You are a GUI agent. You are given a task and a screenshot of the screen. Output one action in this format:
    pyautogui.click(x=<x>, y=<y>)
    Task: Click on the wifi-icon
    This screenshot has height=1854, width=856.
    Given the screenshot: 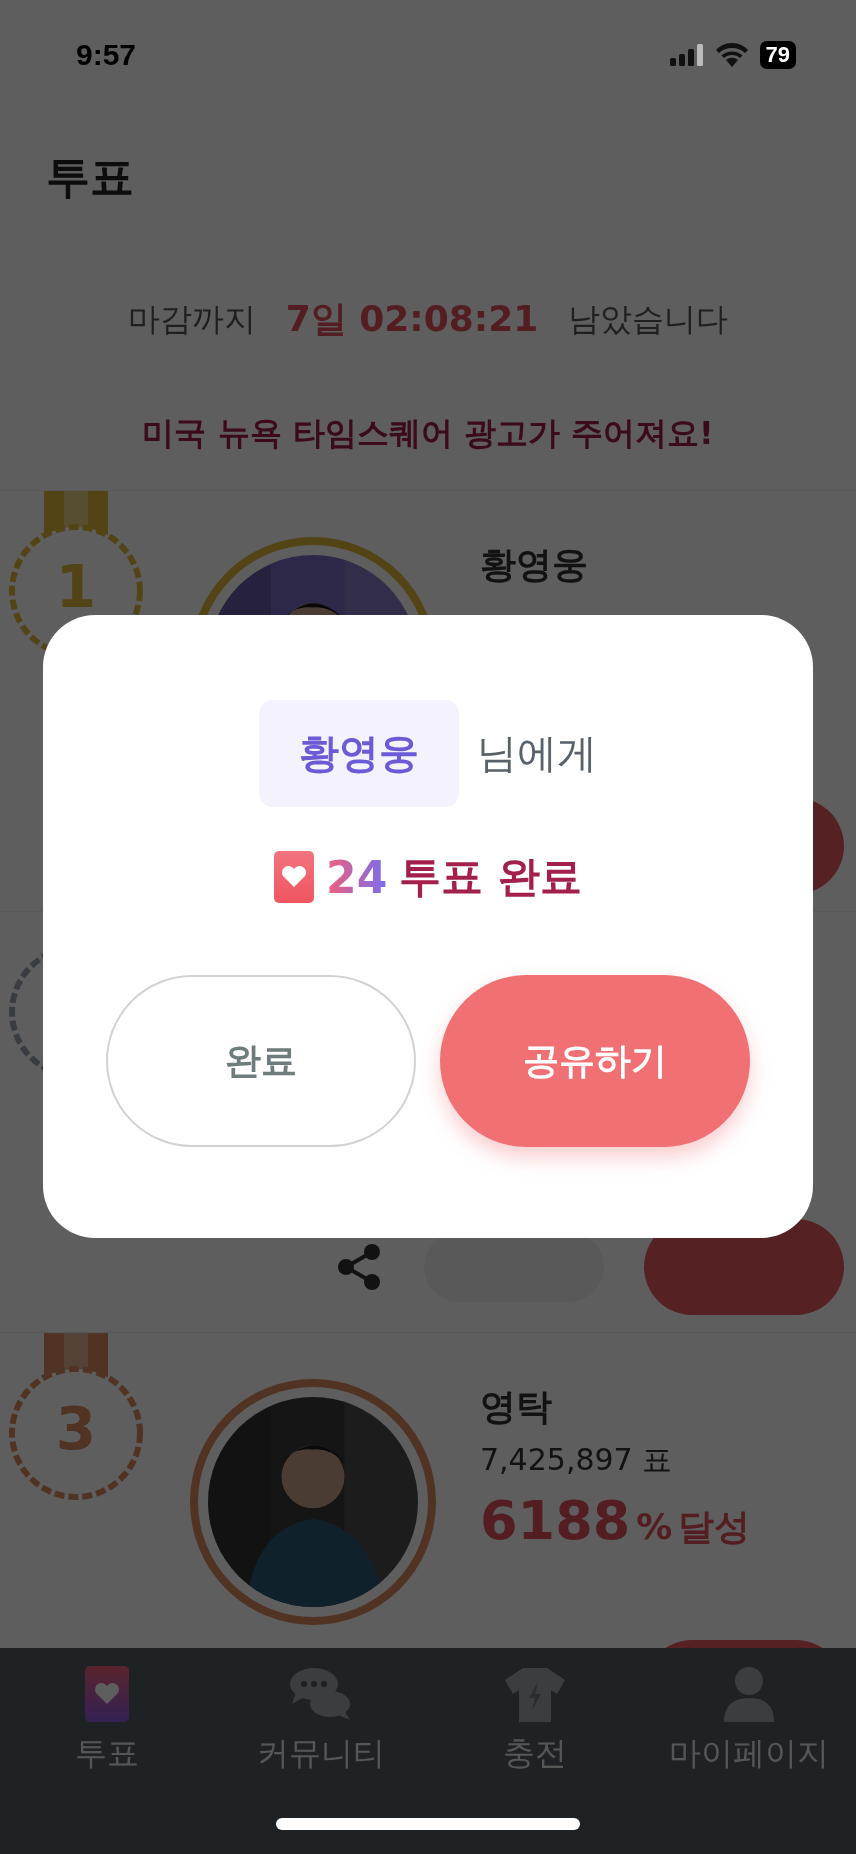 What is the action you would take?
    pyautogui.click(x=731, y=55)
    